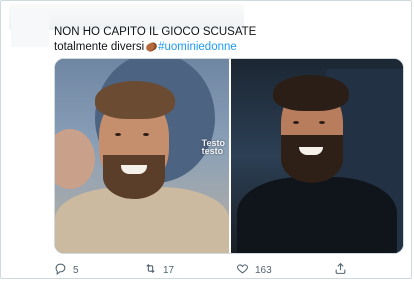  Describe the element at coordinates (204, 269) in the screenshot. I see `tweet-actions: 5 17 163` at that location.